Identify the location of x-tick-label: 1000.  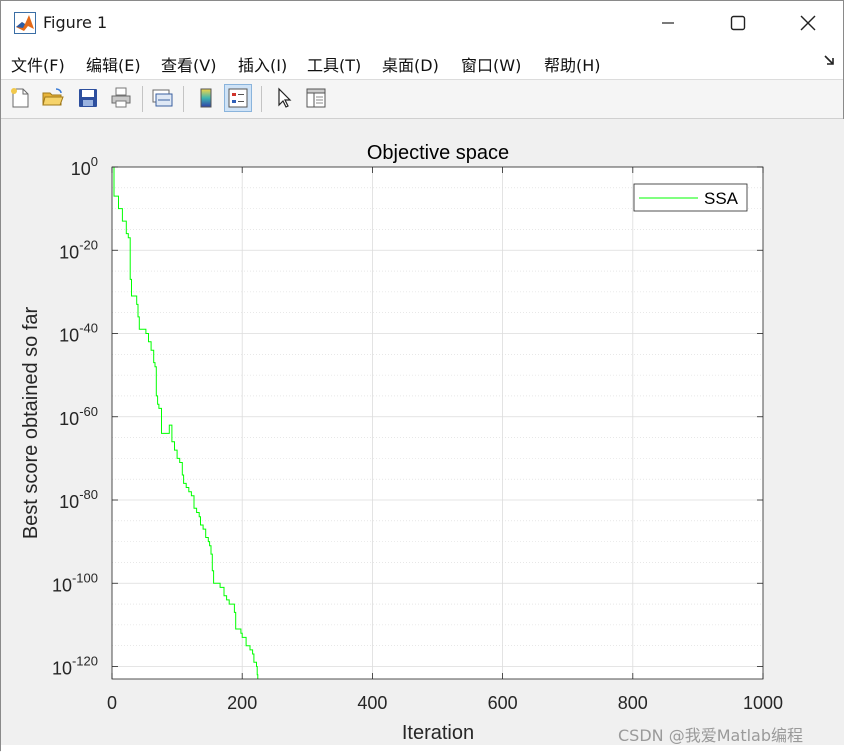
(763, 703).